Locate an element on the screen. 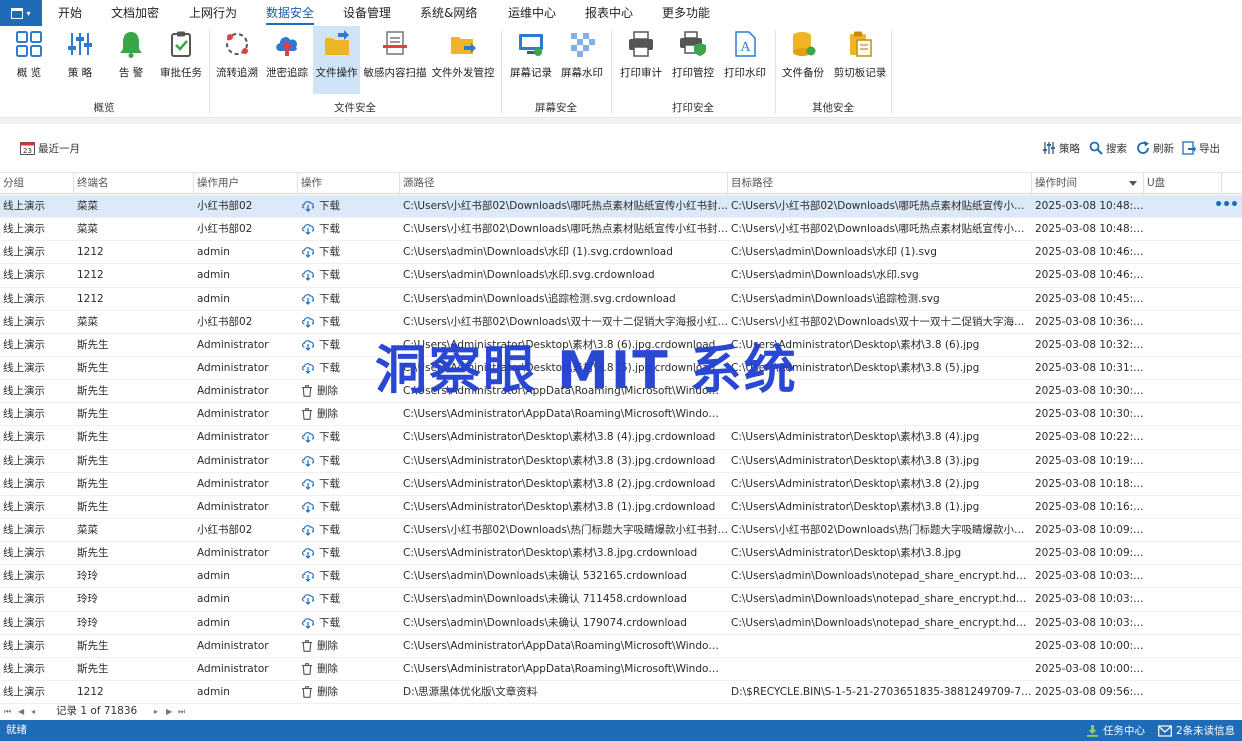 This screenshot has height=741, width=1242. cell-operation: 删除 is located at coordinates (349, 646).